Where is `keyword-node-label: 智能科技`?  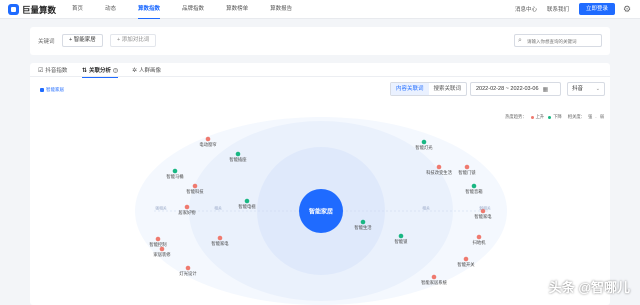 keyword-node-label: 智能科技 is located at coordinates (194, 192).